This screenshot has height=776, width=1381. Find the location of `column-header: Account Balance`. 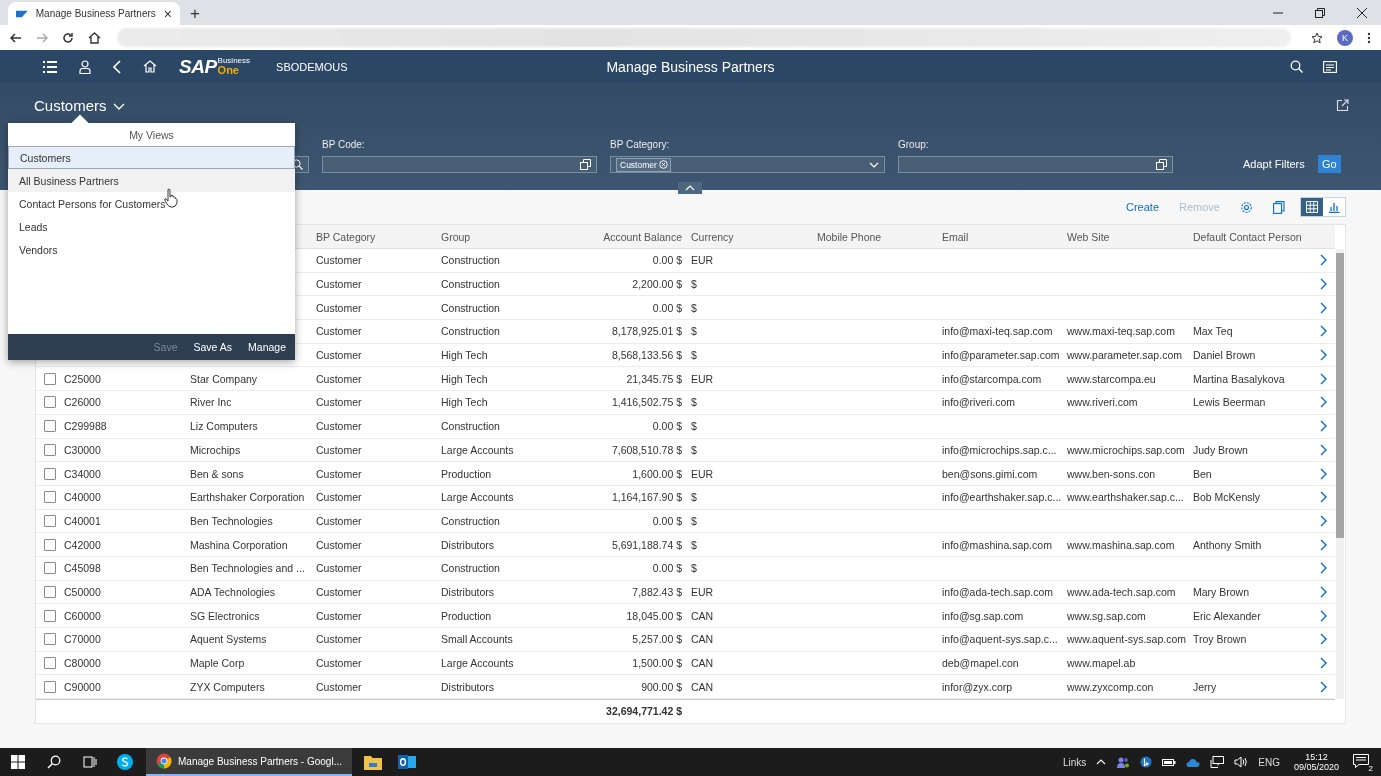

column-header: Account Balance is located at coordinates (628, 236).